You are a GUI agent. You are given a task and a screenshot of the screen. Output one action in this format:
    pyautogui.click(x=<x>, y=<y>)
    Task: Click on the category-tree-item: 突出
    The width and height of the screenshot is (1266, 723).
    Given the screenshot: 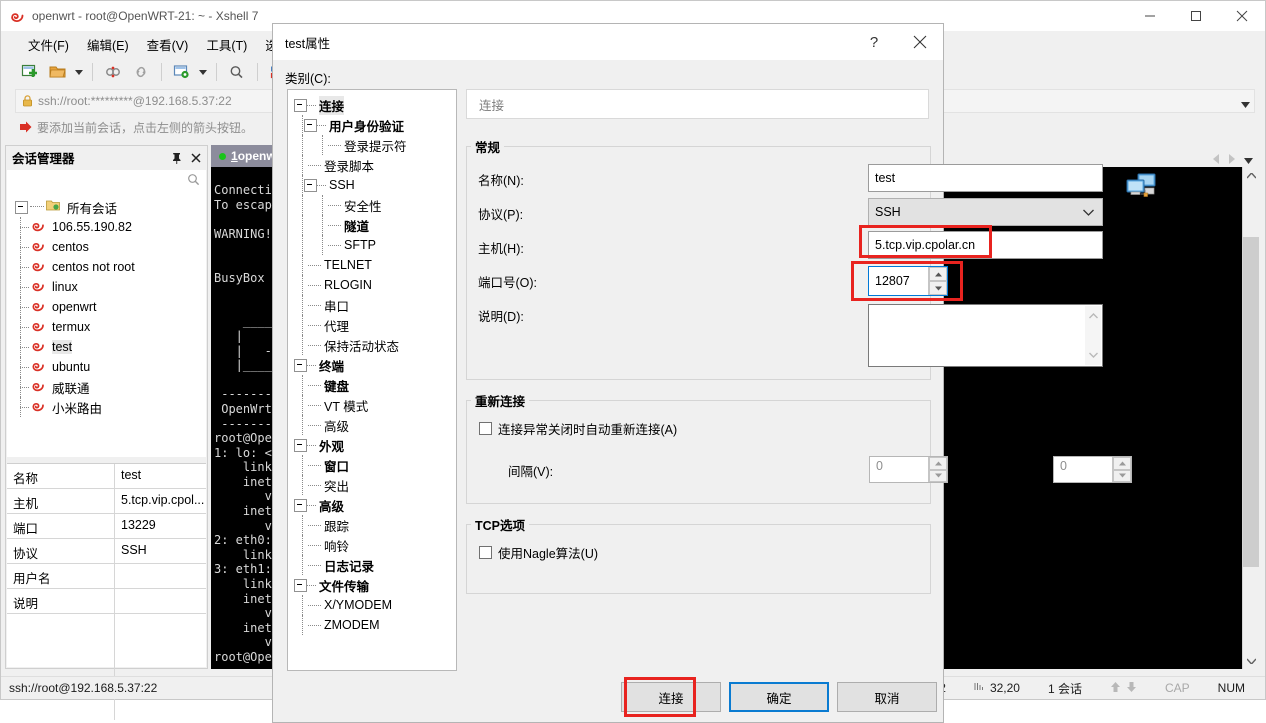 What is the action you would take?
    pyautogui.click(x=372, y=485)
    